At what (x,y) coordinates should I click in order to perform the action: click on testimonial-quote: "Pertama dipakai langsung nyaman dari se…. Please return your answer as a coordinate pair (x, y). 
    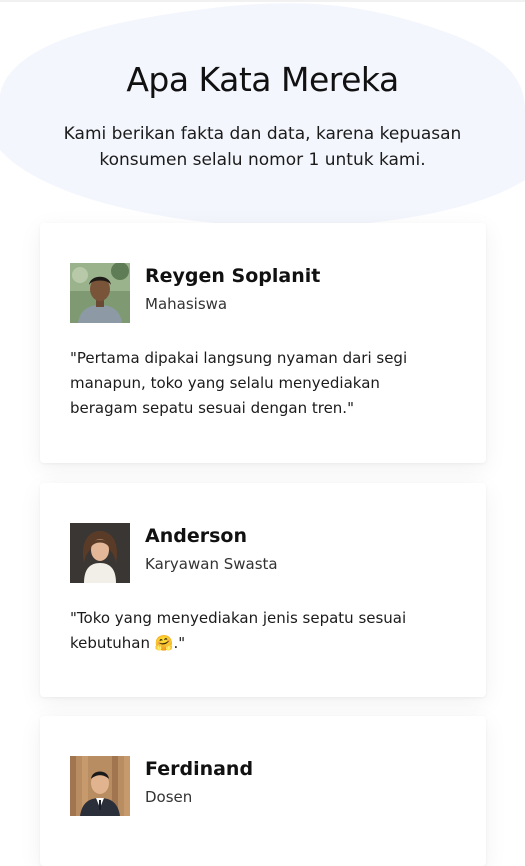
    Looking at the image, I should click on (239, 383).